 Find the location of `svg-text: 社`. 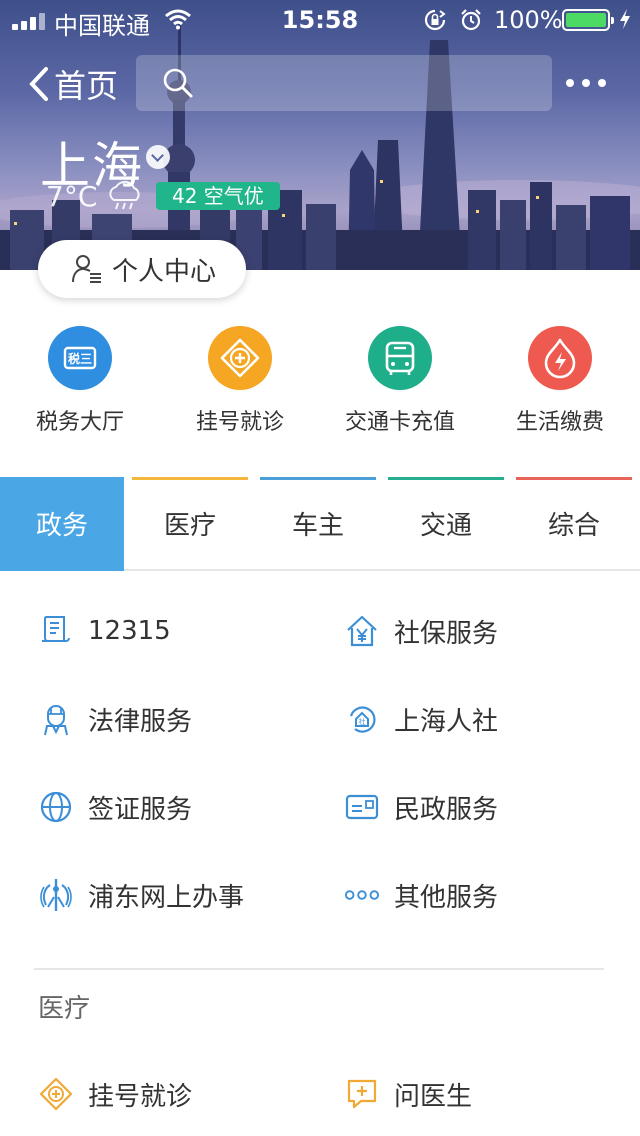

svg-text: 社 is located at coordinates (362, 721).